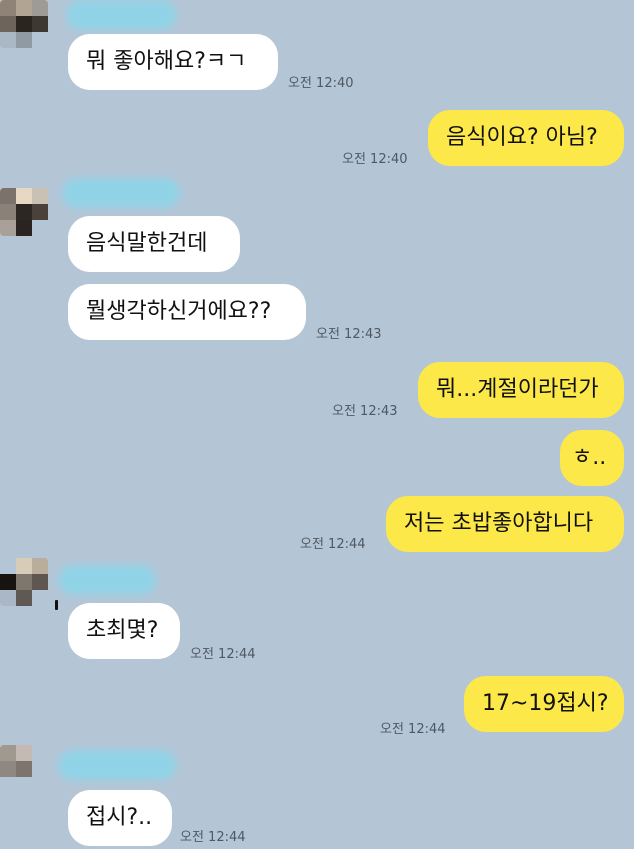  I want to click on message-bubble-outgoing: 17~19접시?, so click(544, 704).